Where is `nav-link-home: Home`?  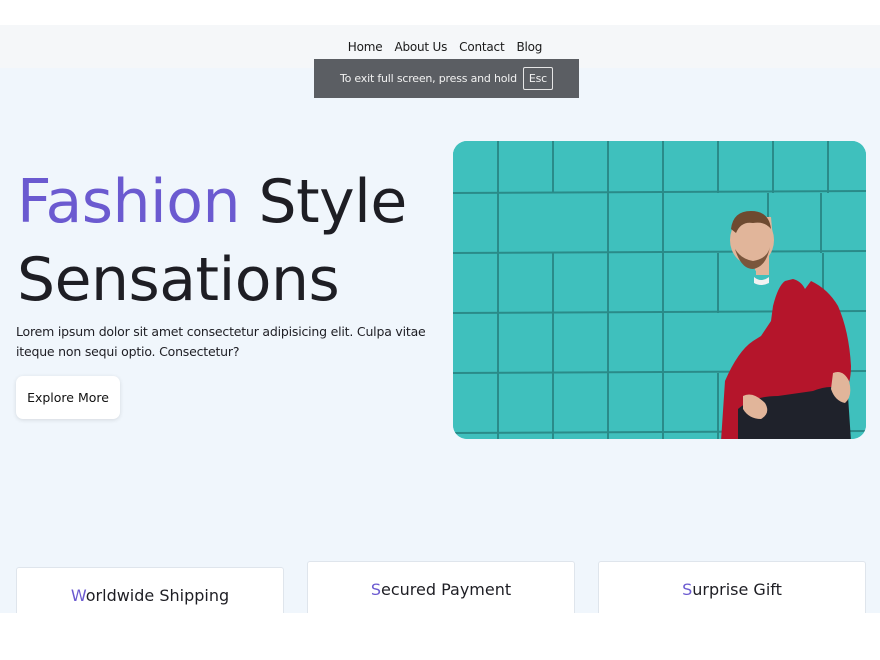 nav-link-home: Home is located at coordinates (365, 47).